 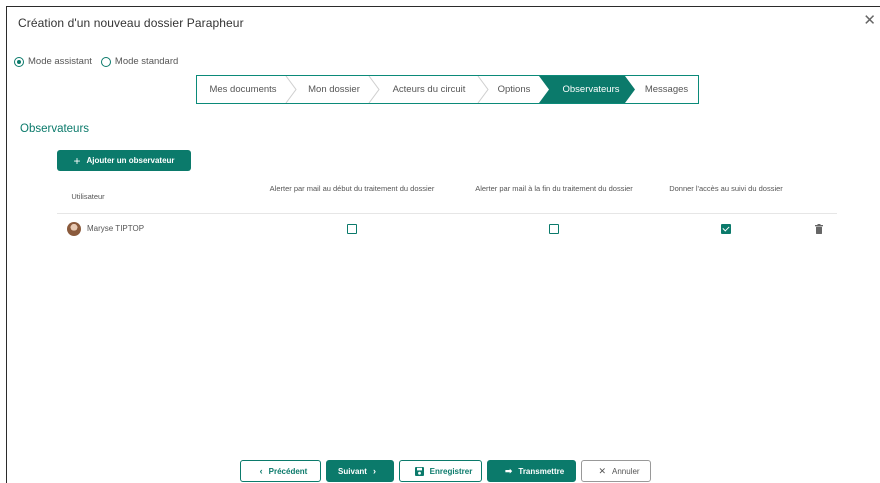 What do you see at coordinates (19, 61) in the screenshot?
I see `radio-mode-assistant` at bounding box center [19, 61].